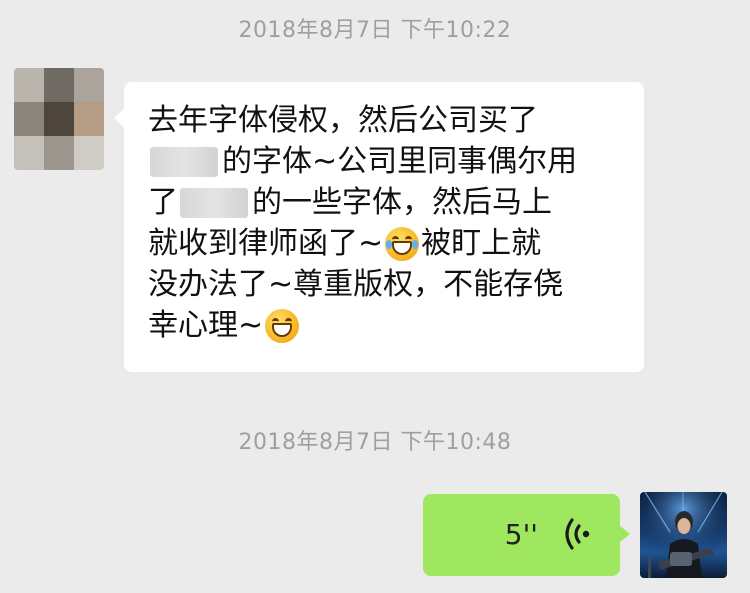 This screenshot has width=750, height=593. I want to click on message-text: 的一些字体，然后马上, so click(402, 202).